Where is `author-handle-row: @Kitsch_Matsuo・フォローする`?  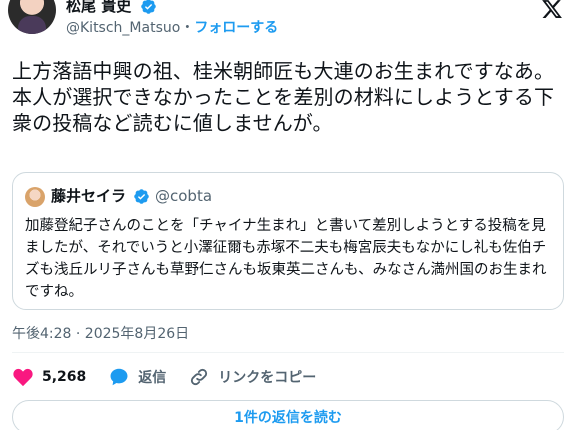
author-handle-row: @Kitsch_Matsuo・フォローする is located at coordinates (172, 28).